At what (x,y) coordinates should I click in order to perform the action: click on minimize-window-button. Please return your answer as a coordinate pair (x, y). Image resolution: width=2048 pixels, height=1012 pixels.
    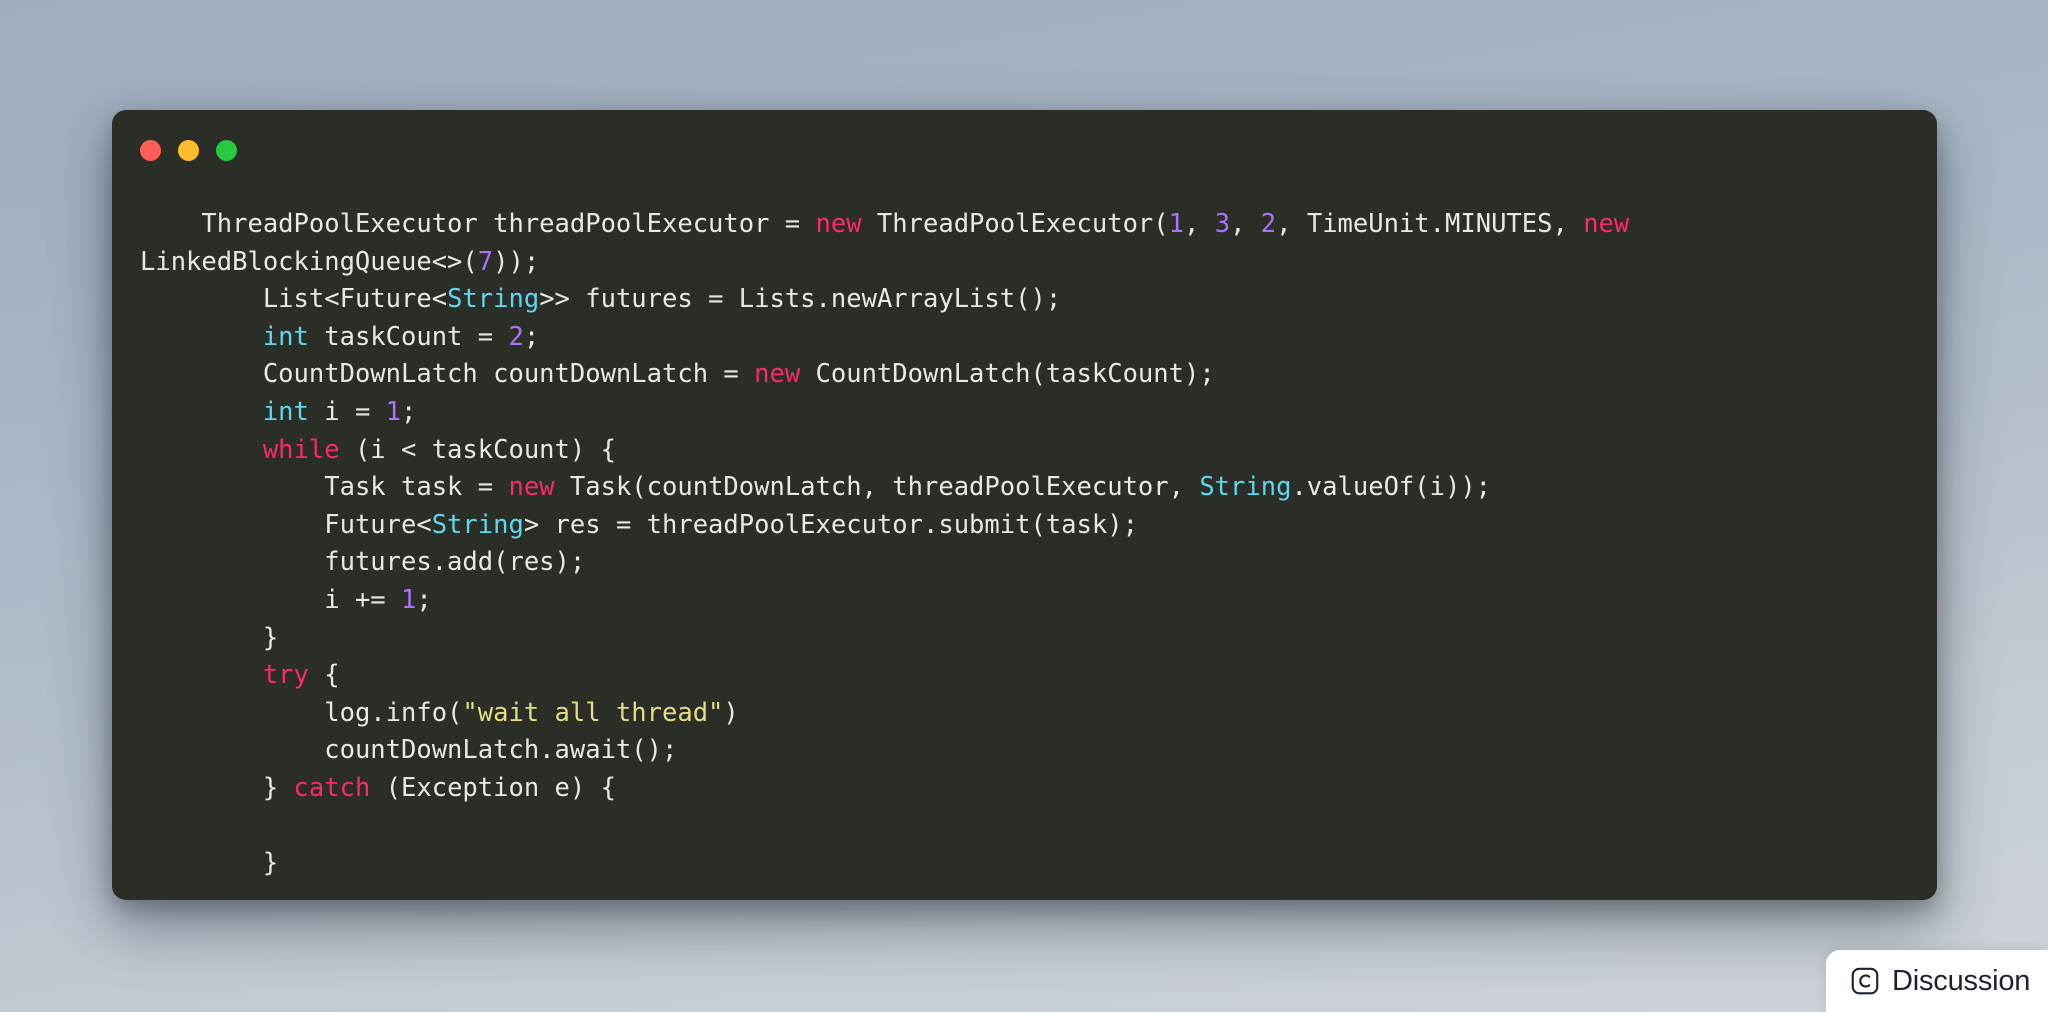
    Looking at the image, I should click on (188, 150).